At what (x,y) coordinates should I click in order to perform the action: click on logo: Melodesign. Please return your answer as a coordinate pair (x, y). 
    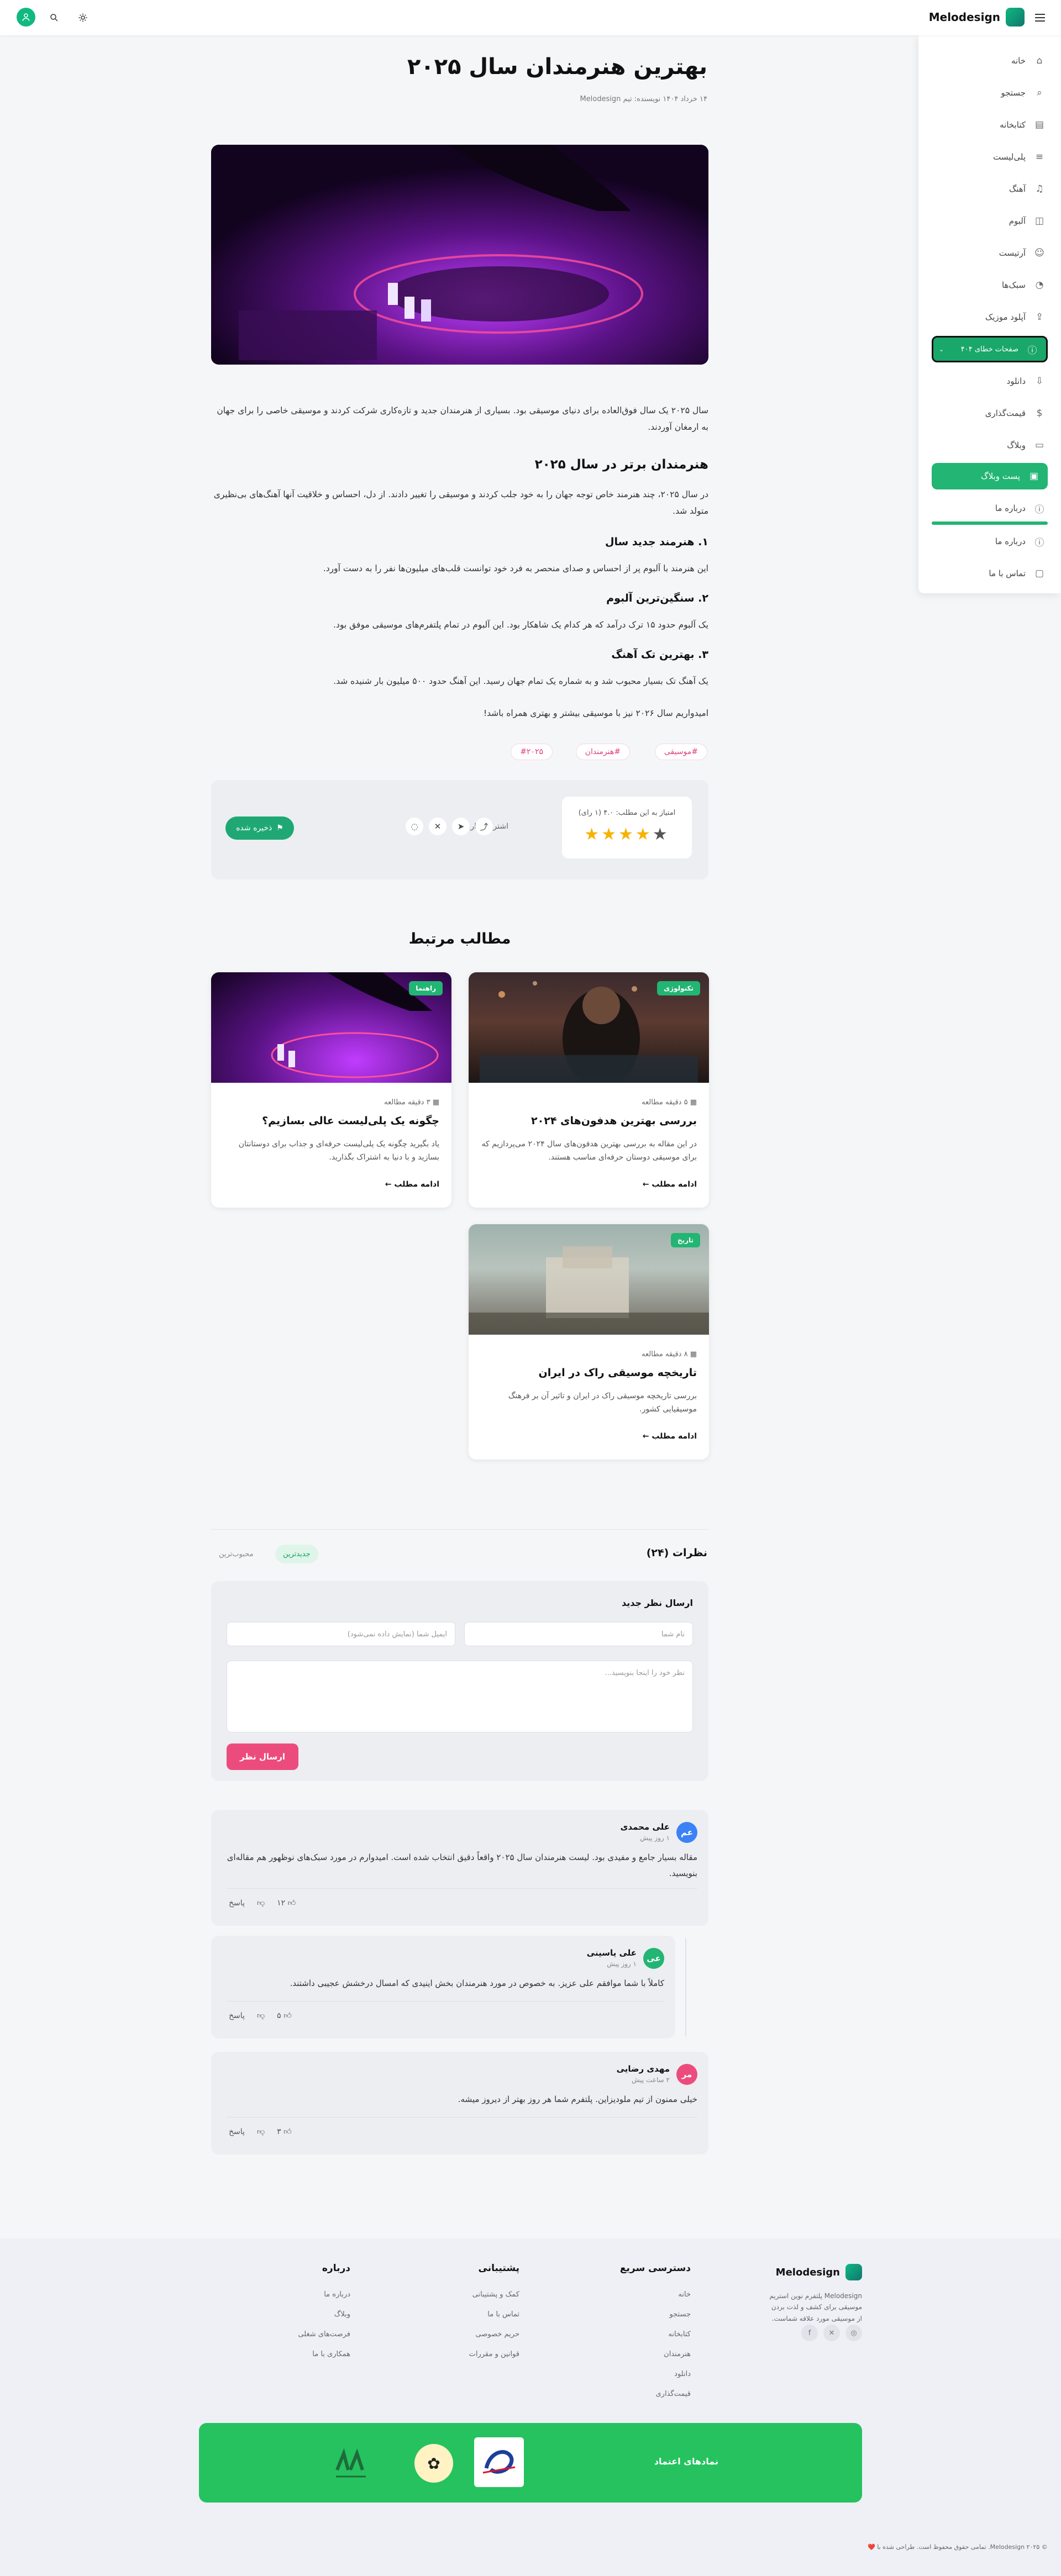
    Looking at the image, I should click on (977, 17).